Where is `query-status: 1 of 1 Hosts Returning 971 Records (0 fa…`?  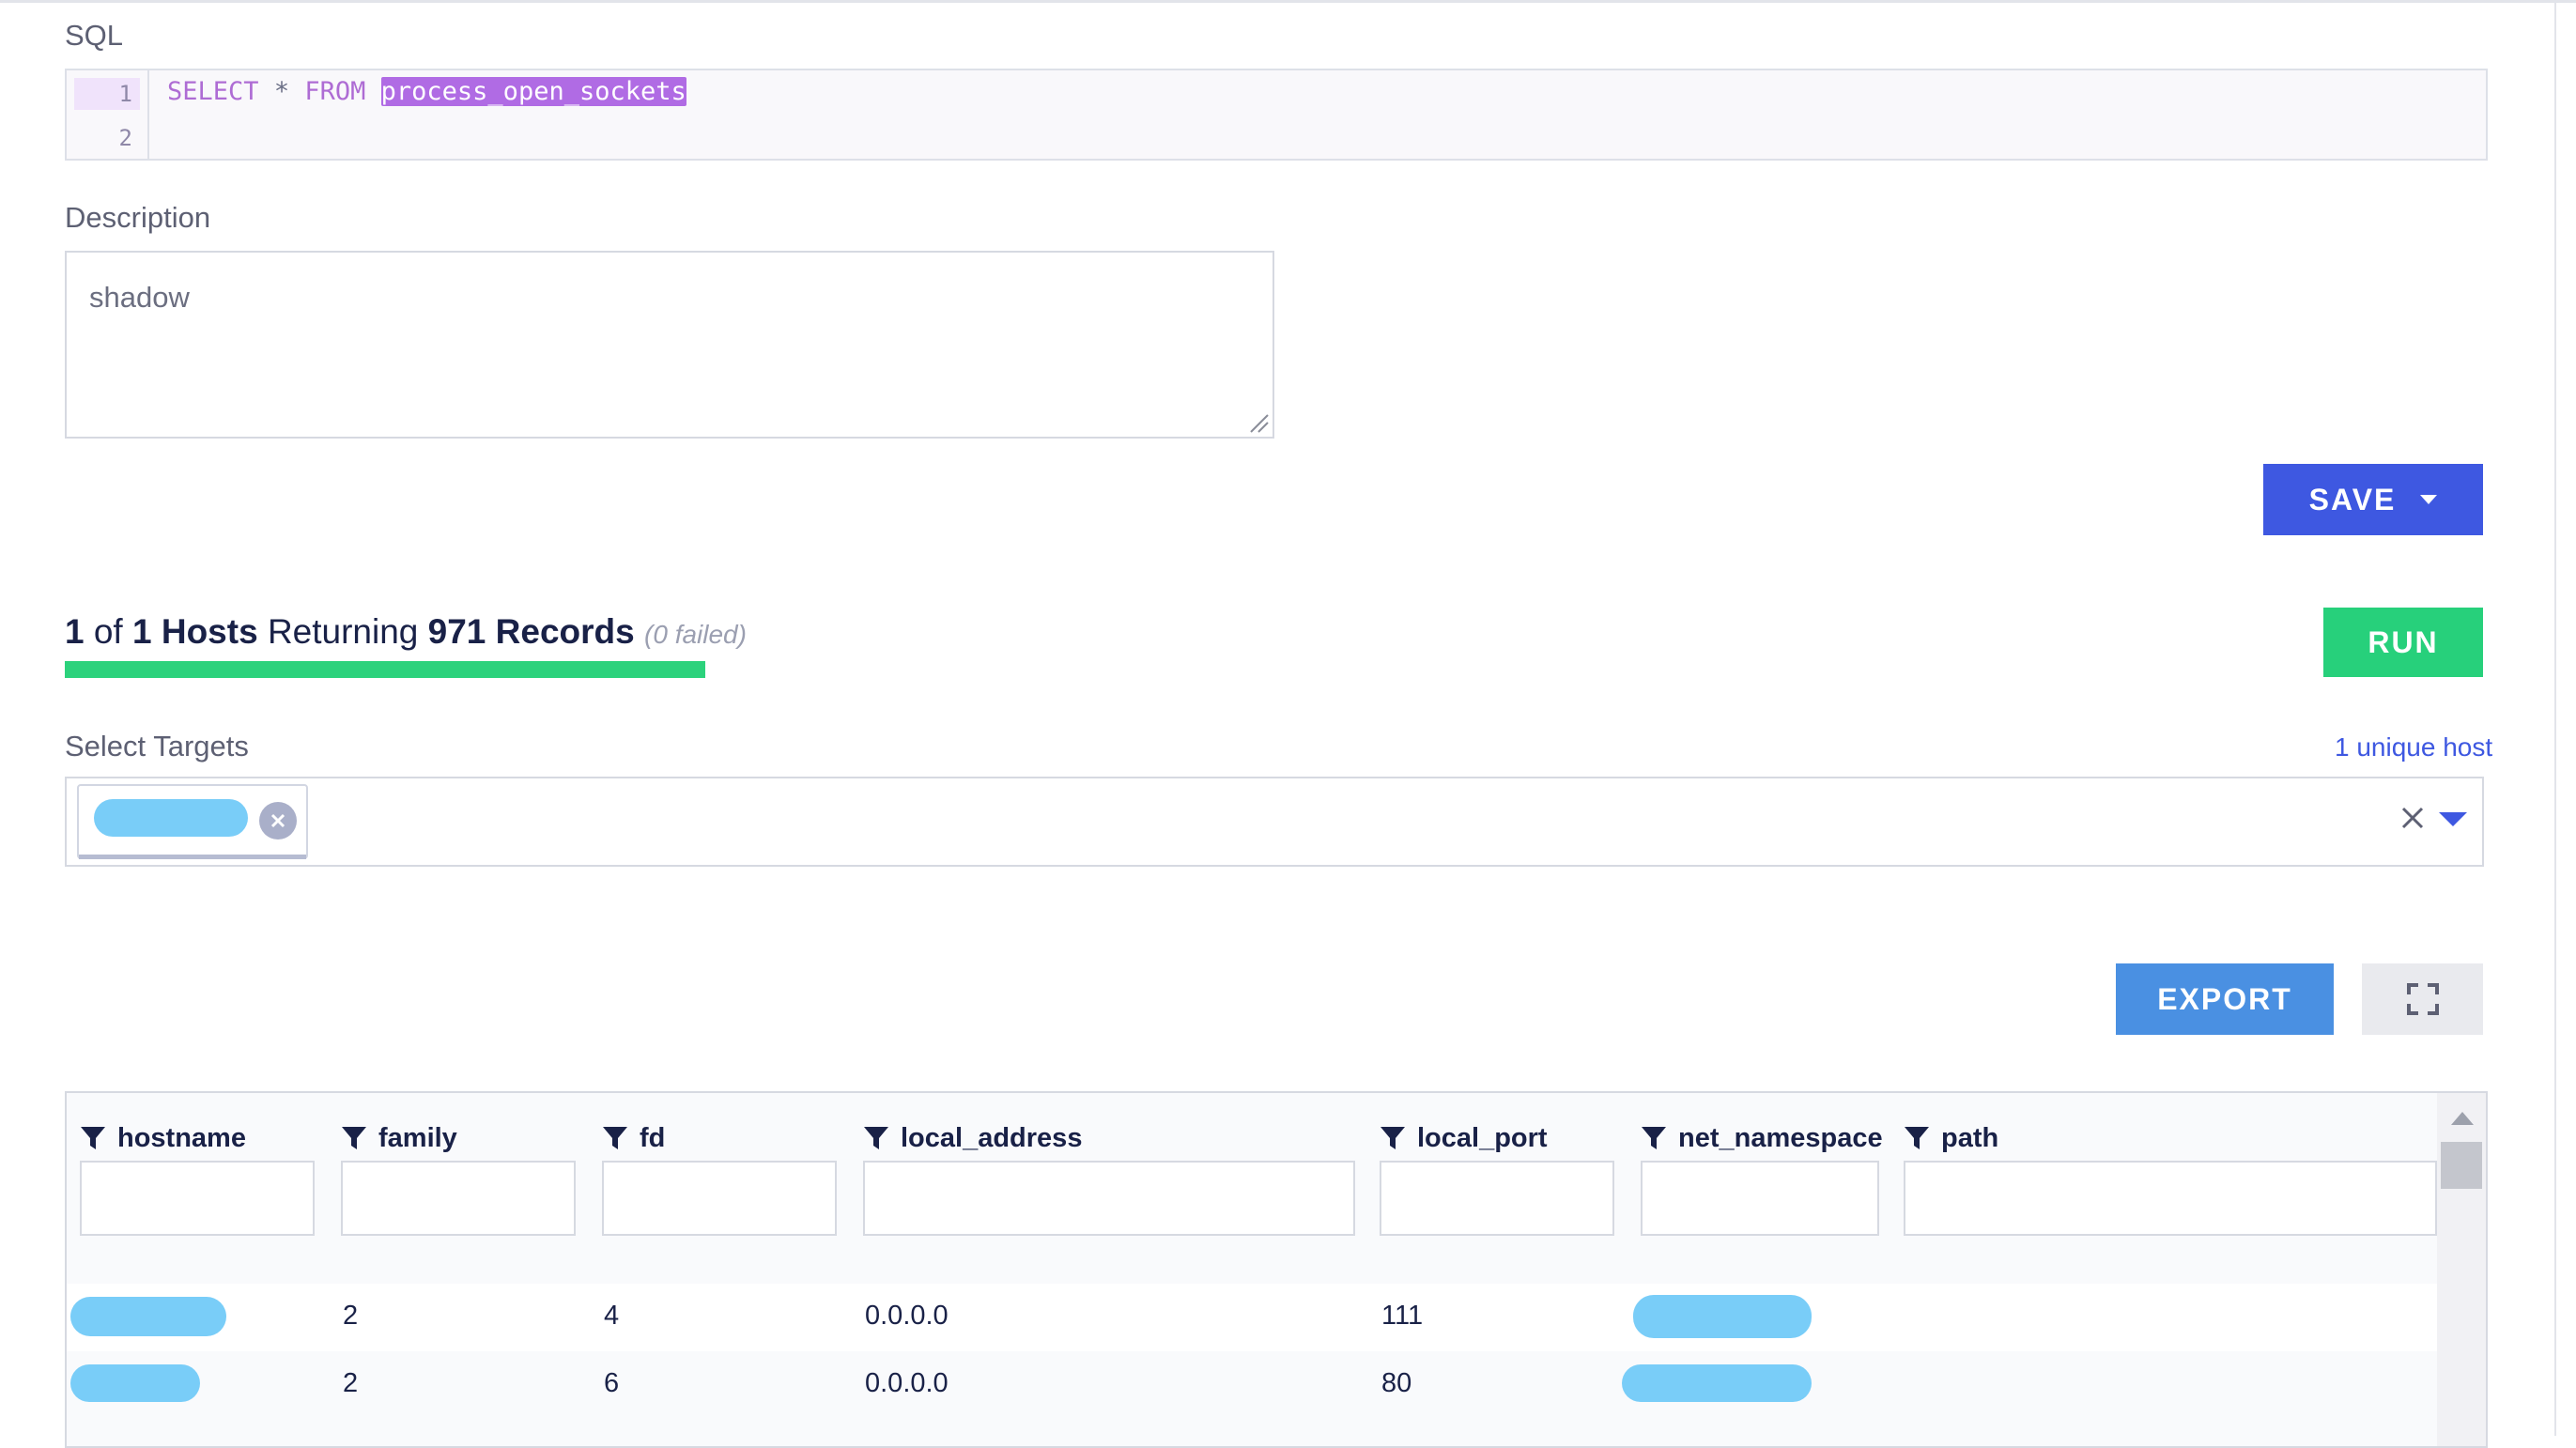
query-status: 1 of 1 Hosts Returning 971 Records (0 fa… is located at coordinates (406, 632).